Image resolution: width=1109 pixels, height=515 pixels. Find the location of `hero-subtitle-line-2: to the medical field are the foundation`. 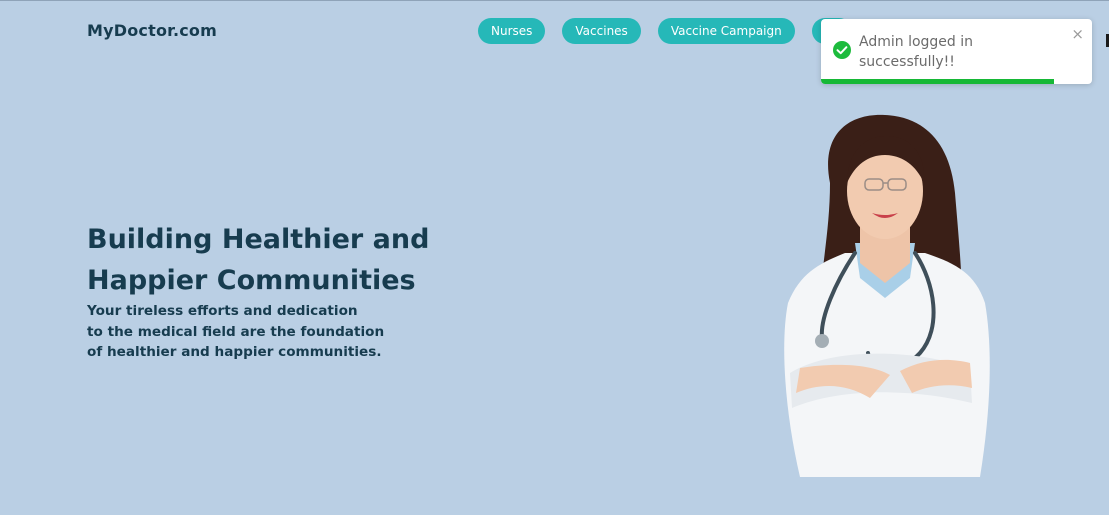

hero-subtitle-line-2: to the medical field are the foundation is located at coordinates (236, 331).